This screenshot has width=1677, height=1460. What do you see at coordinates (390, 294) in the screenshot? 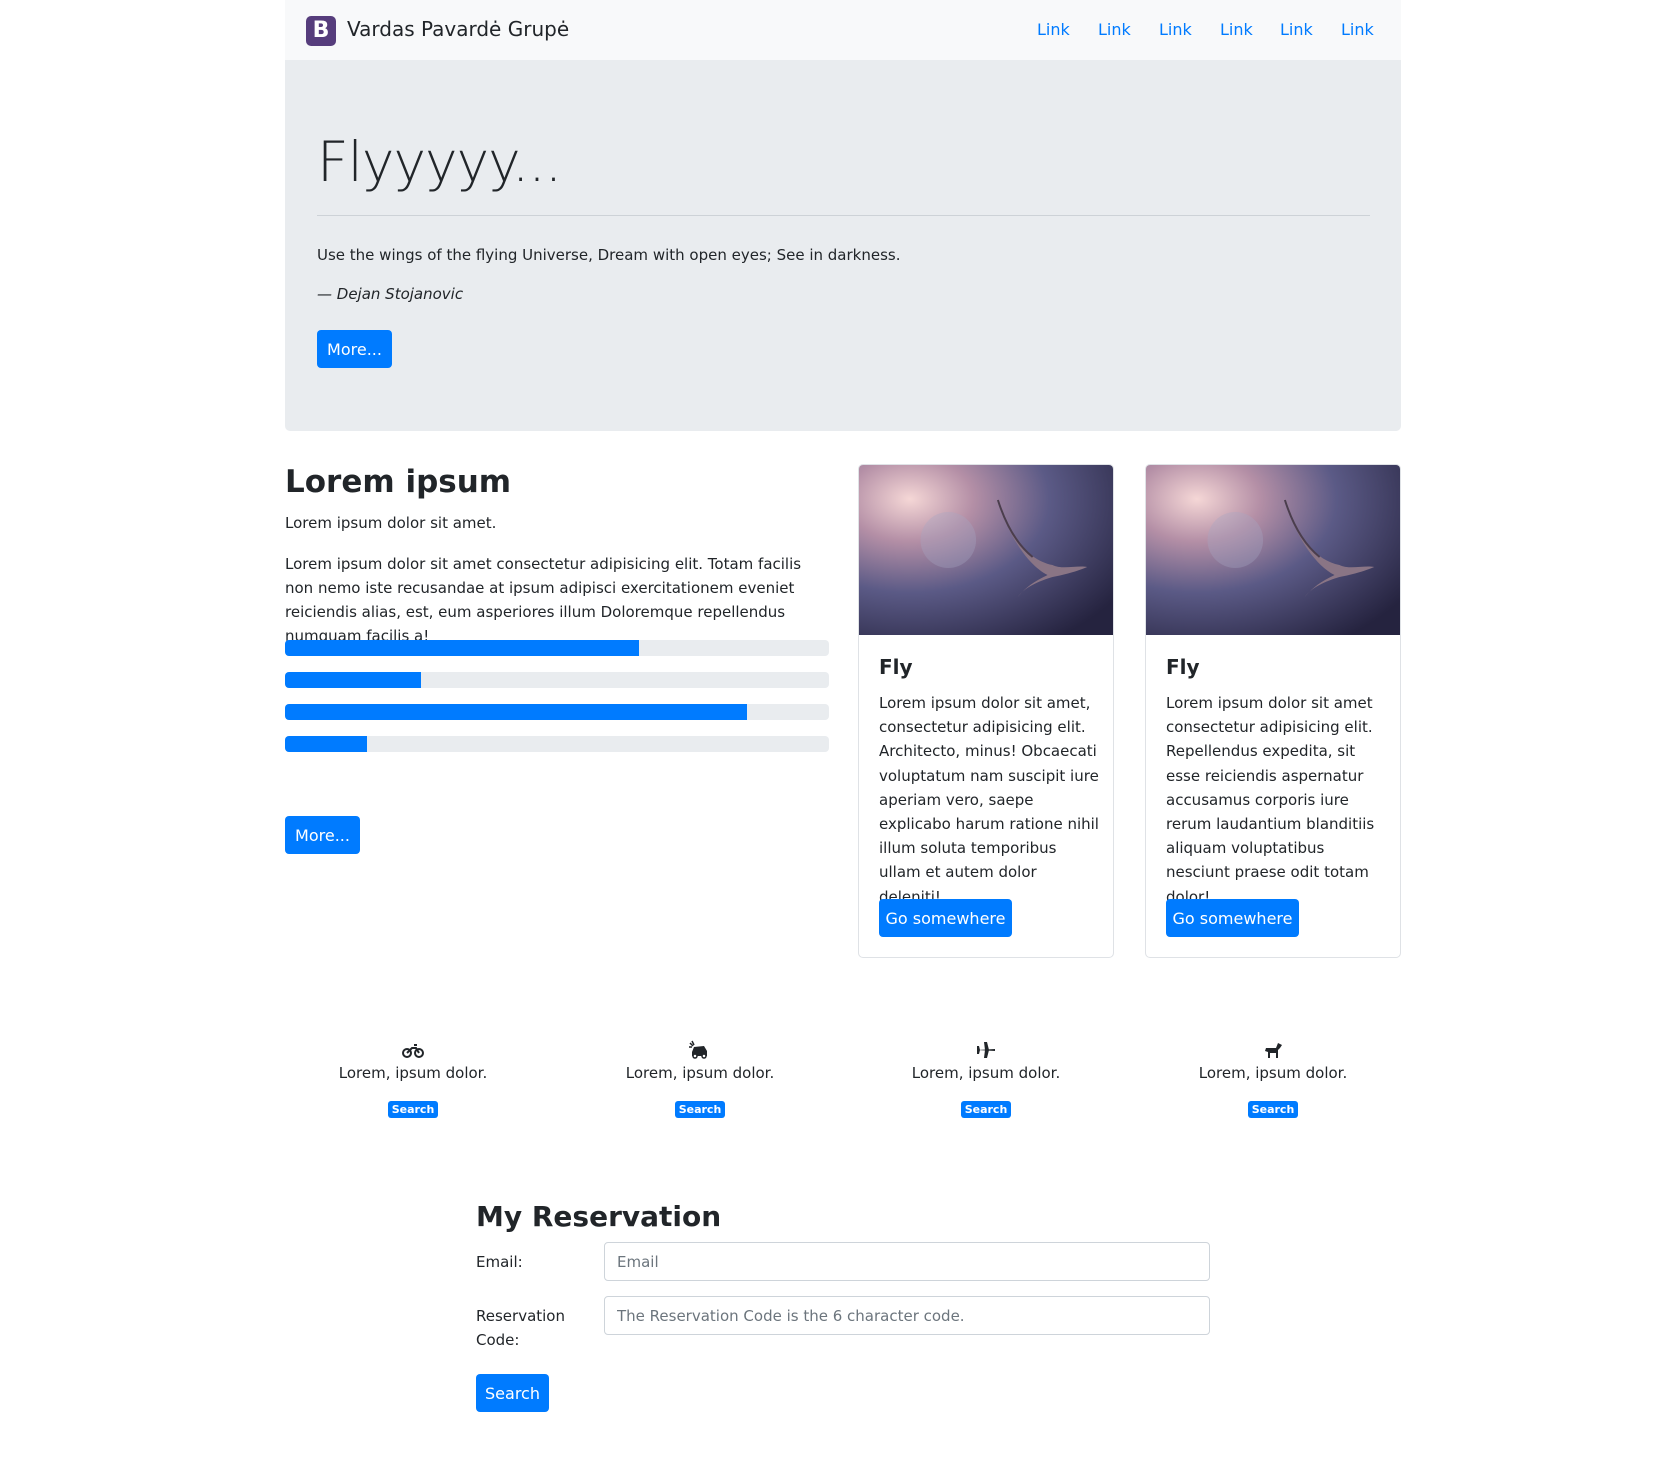
I see `quote-author: — Dejan Stojanovic` at bounding box center [390, 294].